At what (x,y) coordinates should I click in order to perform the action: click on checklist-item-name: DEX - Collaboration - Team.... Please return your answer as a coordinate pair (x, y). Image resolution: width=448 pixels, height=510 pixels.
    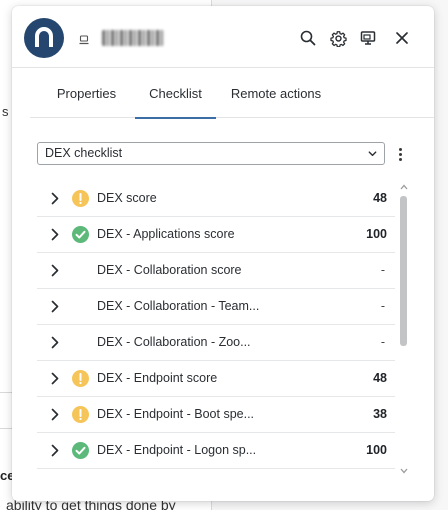
    Looking at the image, I should click on (178, 306).